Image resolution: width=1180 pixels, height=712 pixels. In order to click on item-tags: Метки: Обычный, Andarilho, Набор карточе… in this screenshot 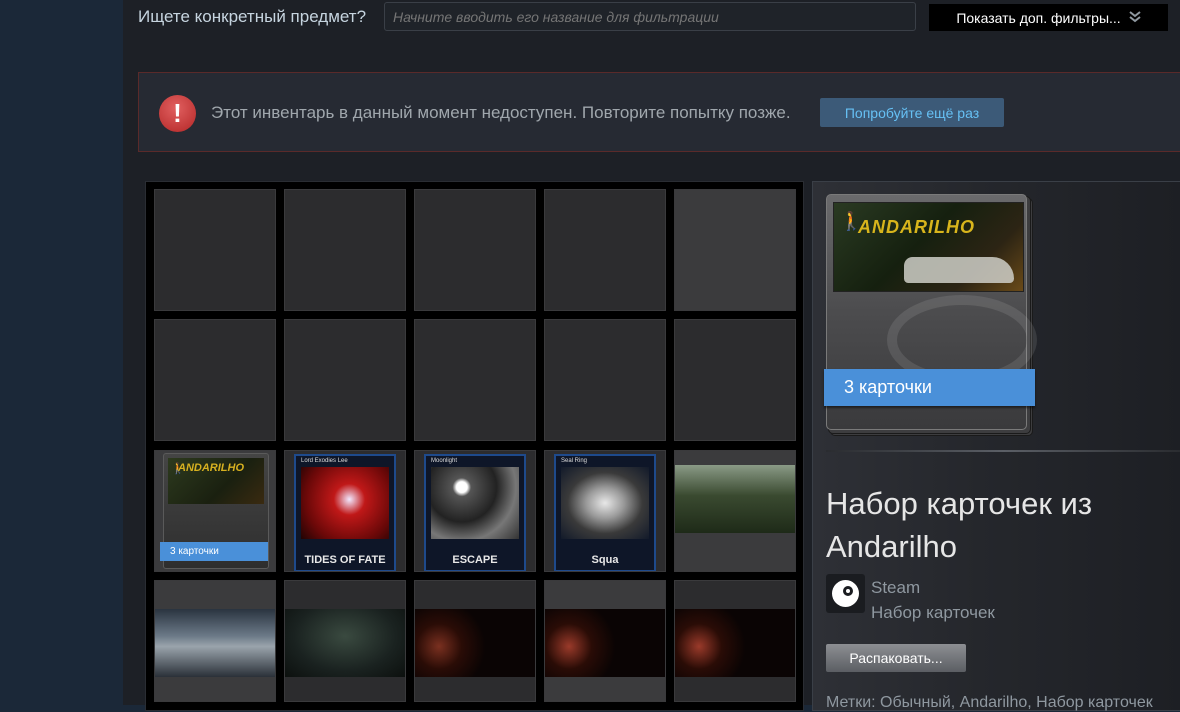, I will do `click(989, 702)`.